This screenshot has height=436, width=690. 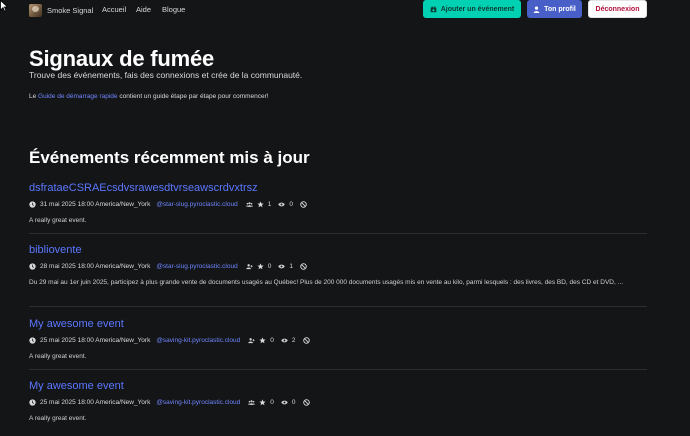 I want to click on user-icon, so click(x=536, y=9).